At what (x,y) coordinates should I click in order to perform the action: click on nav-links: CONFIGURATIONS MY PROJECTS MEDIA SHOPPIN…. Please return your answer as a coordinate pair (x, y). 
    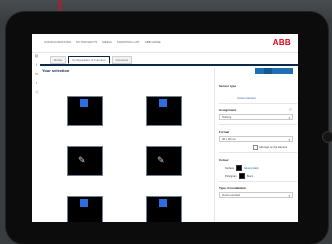
    Looking at the image, I should click on (102, 42).